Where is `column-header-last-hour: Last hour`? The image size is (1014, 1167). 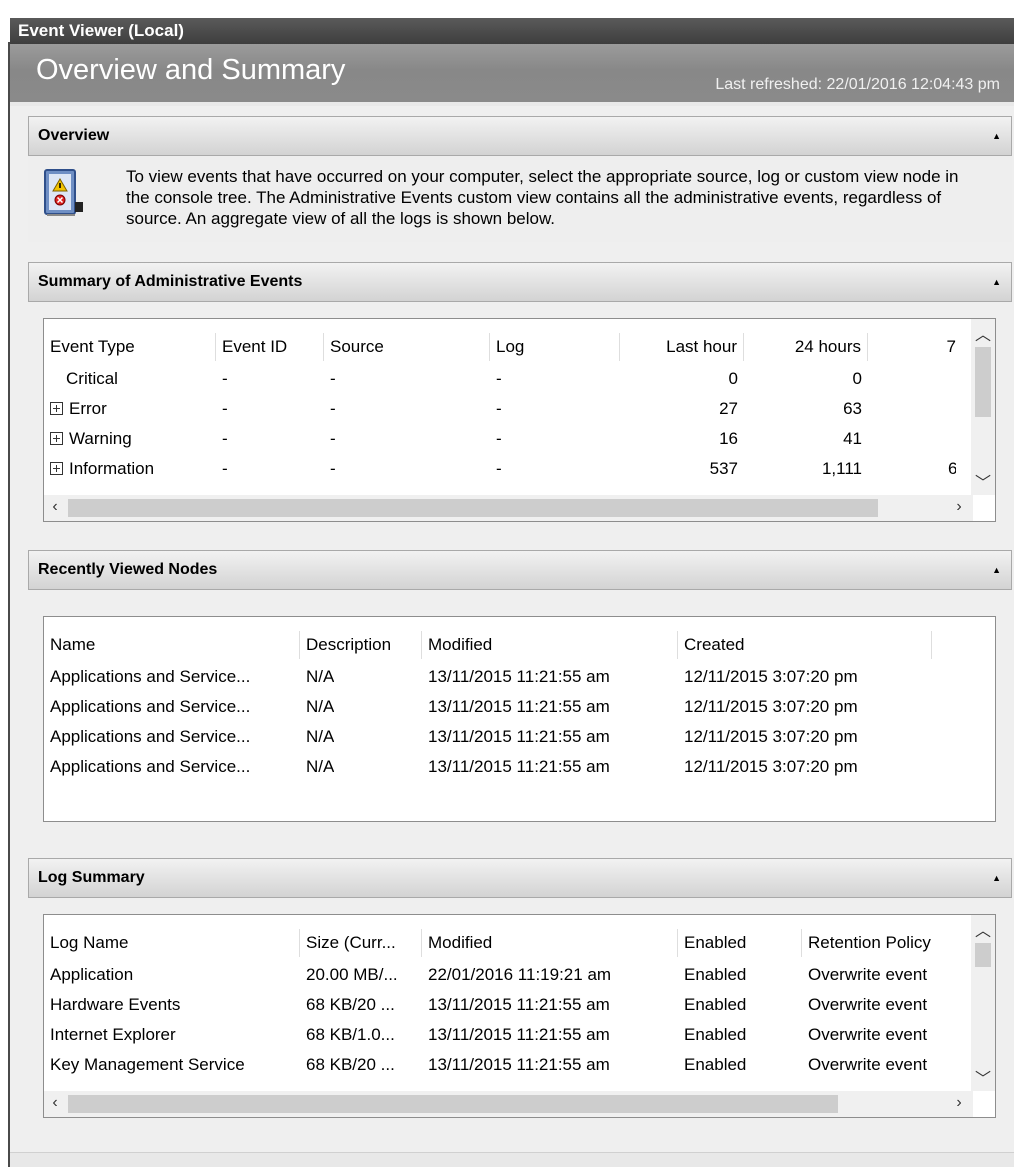
column-header-last-hour: Last hour is located at coordinates (682, 347).